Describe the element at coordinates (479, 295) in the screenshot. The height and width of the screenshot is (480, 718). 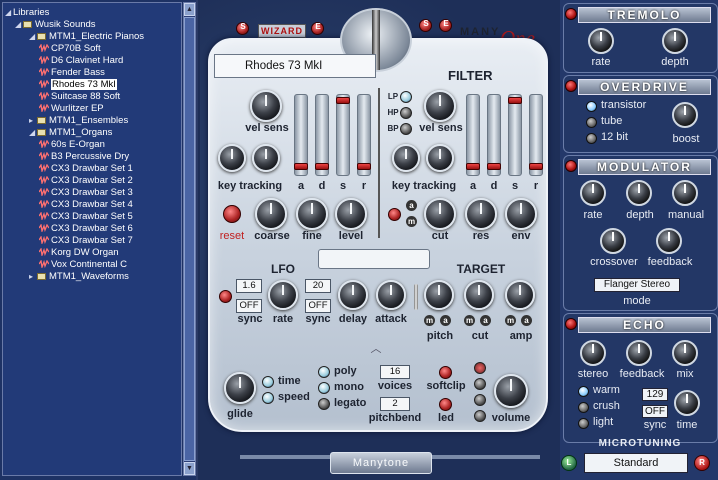
I see `target-cut-knob` at that location.